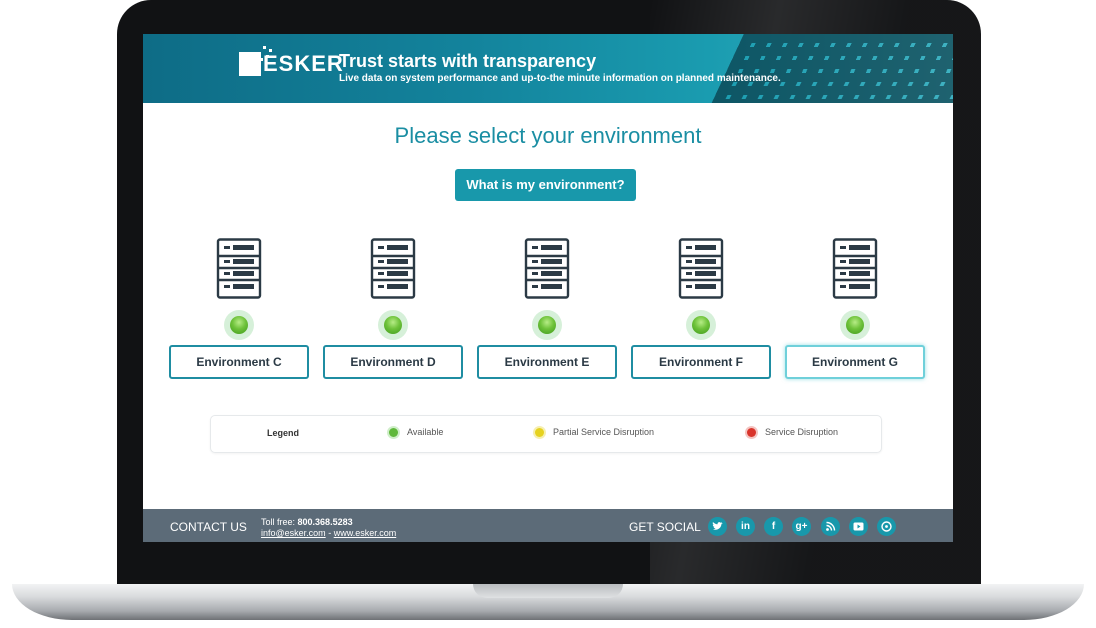  I want to click on contact-us-label: CONTACT US, so click(208, 527).